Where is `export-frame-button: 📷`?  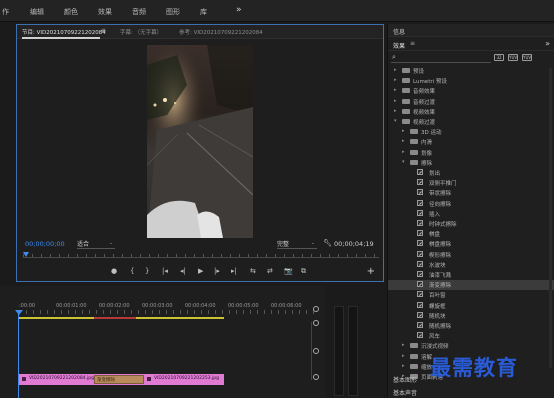
export-frame-button: 📷 is located at coordinates (288, 271).